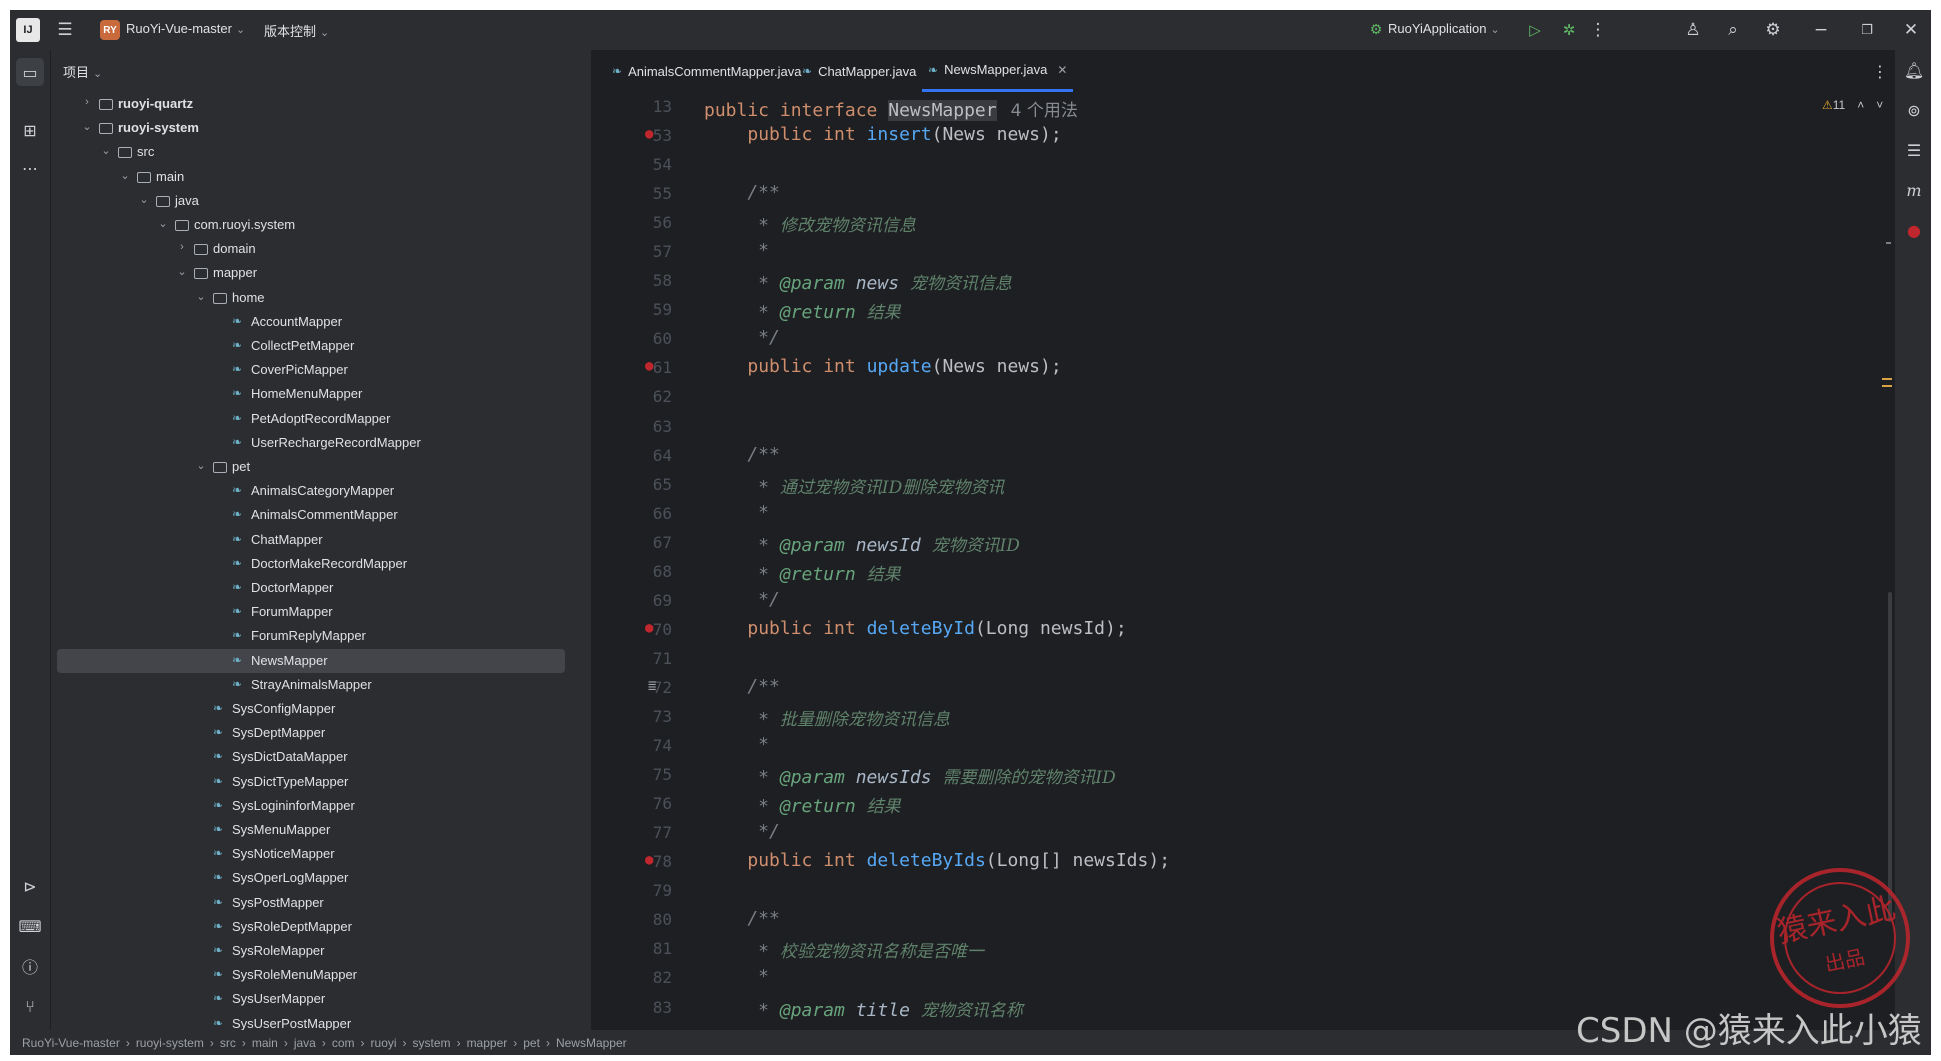  I want to click on minimize-icon: −, so click(1821, 30).